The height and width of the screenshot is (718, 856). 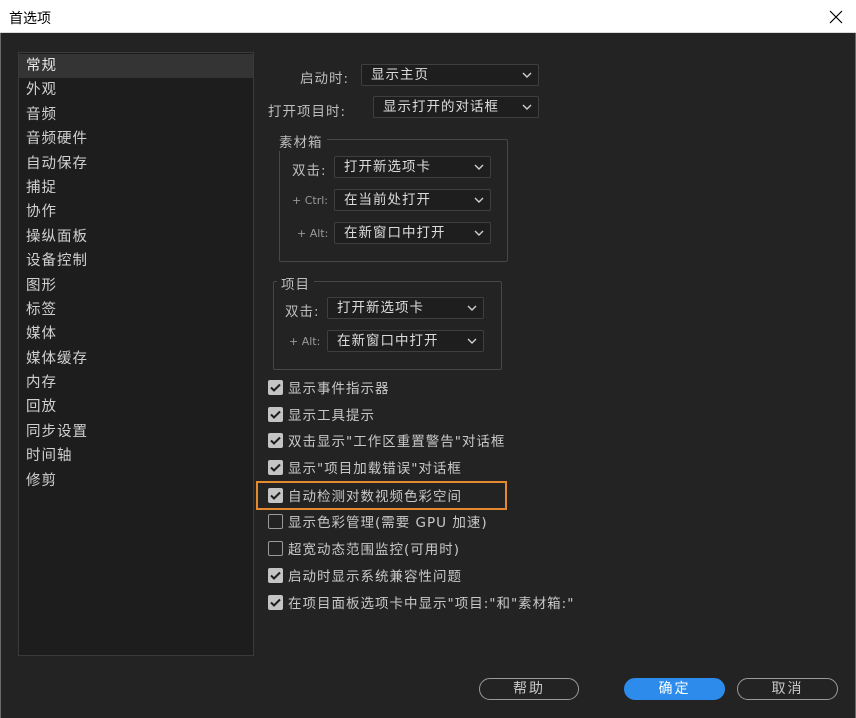 What do you see at coordinates (30, 19) in the screenshot?
I see `window-title: 首选项` at bounding box center [30, 19].